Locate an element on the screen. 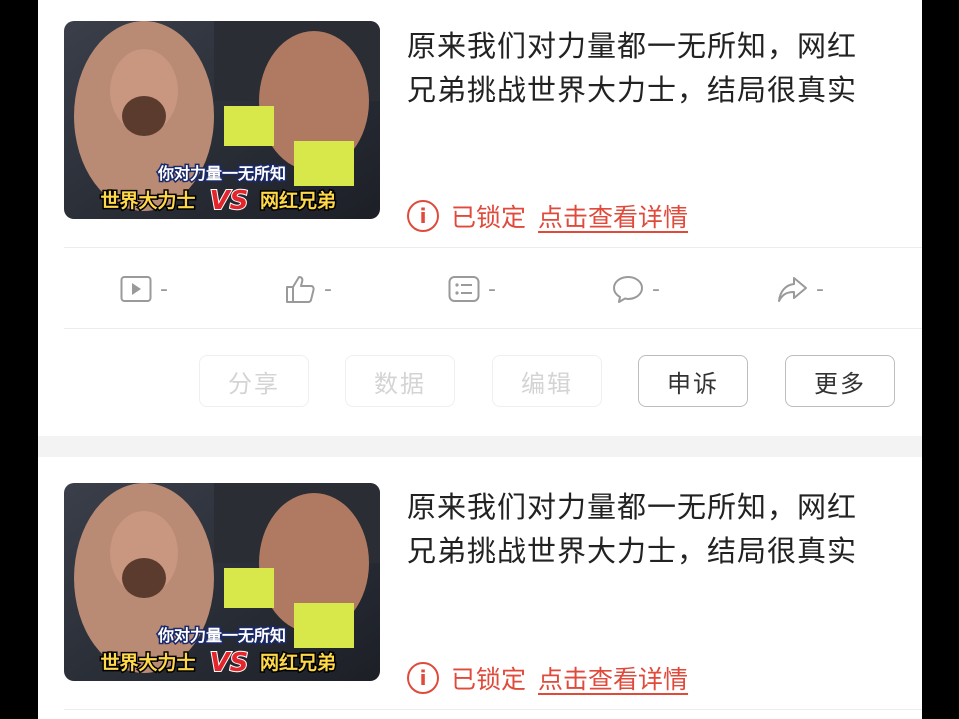 The image size is (959, 719). comment-icon is located at coordinates (628, 289).